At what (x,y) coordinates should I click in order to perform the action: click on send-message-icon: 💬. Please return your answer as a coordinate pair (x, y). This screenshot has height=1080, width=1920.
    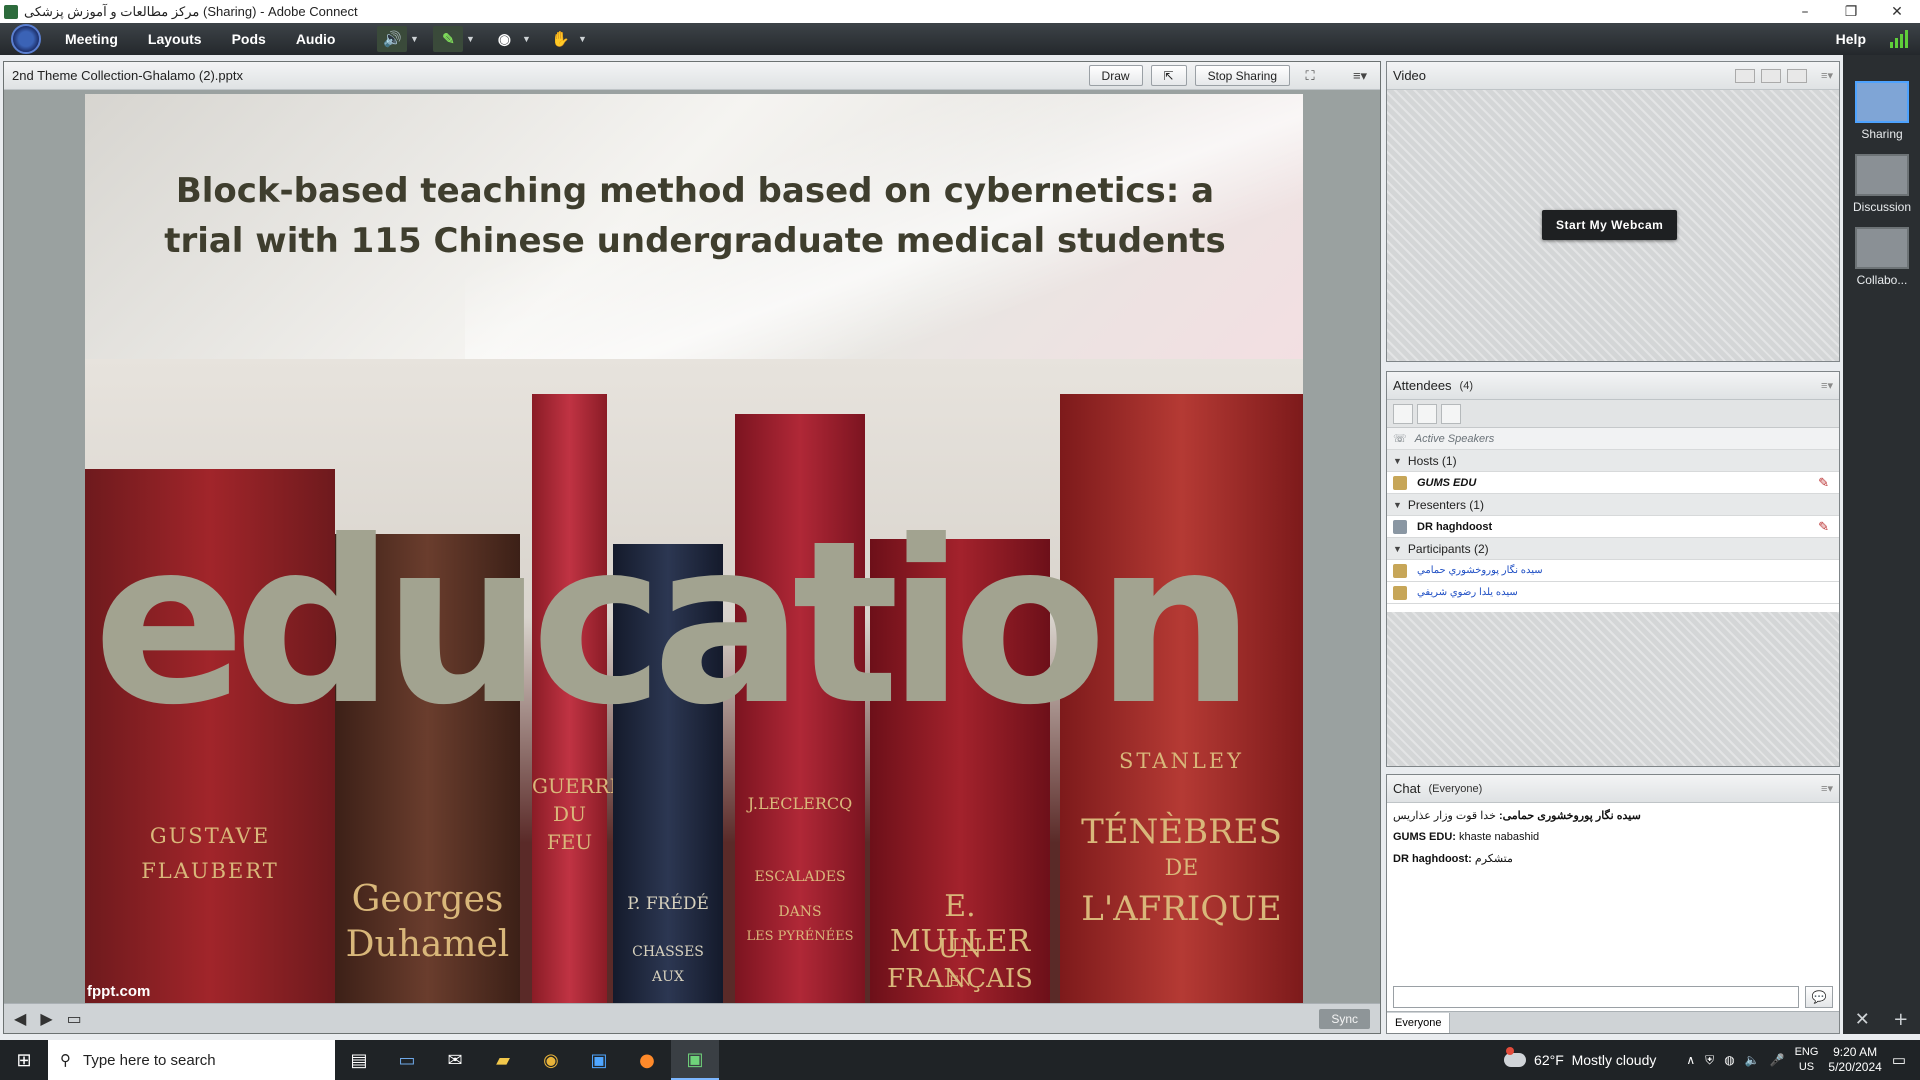
    Looking at the image, I should click on (1819, 997).